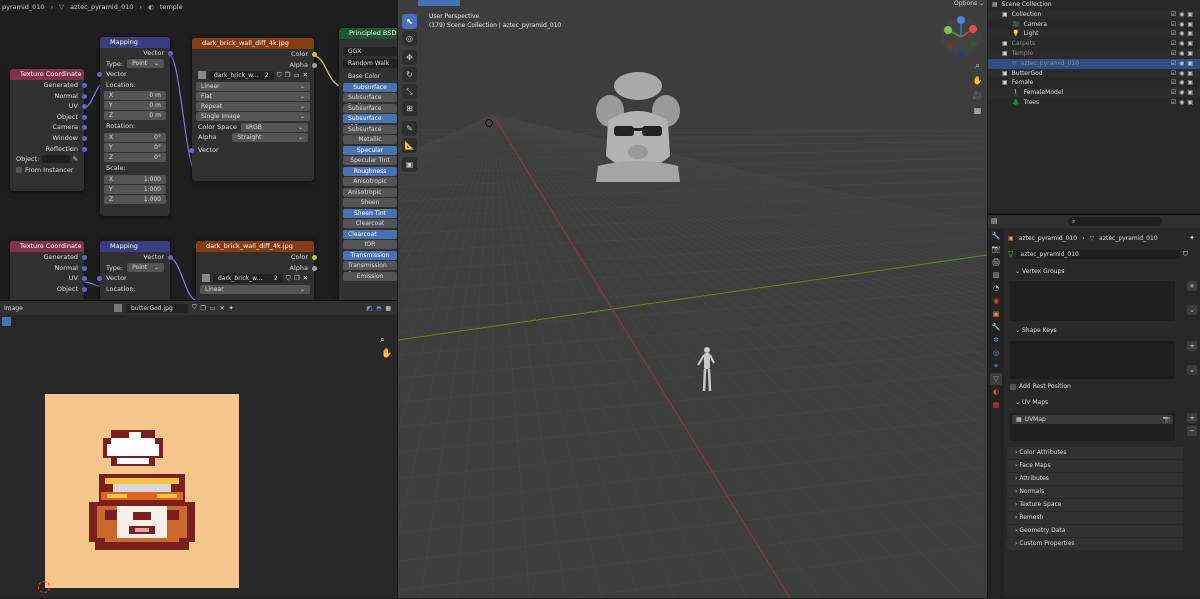 The image size is (1200, 599). I want to click on remove-uv-map-button: −, so click(1192, 431).